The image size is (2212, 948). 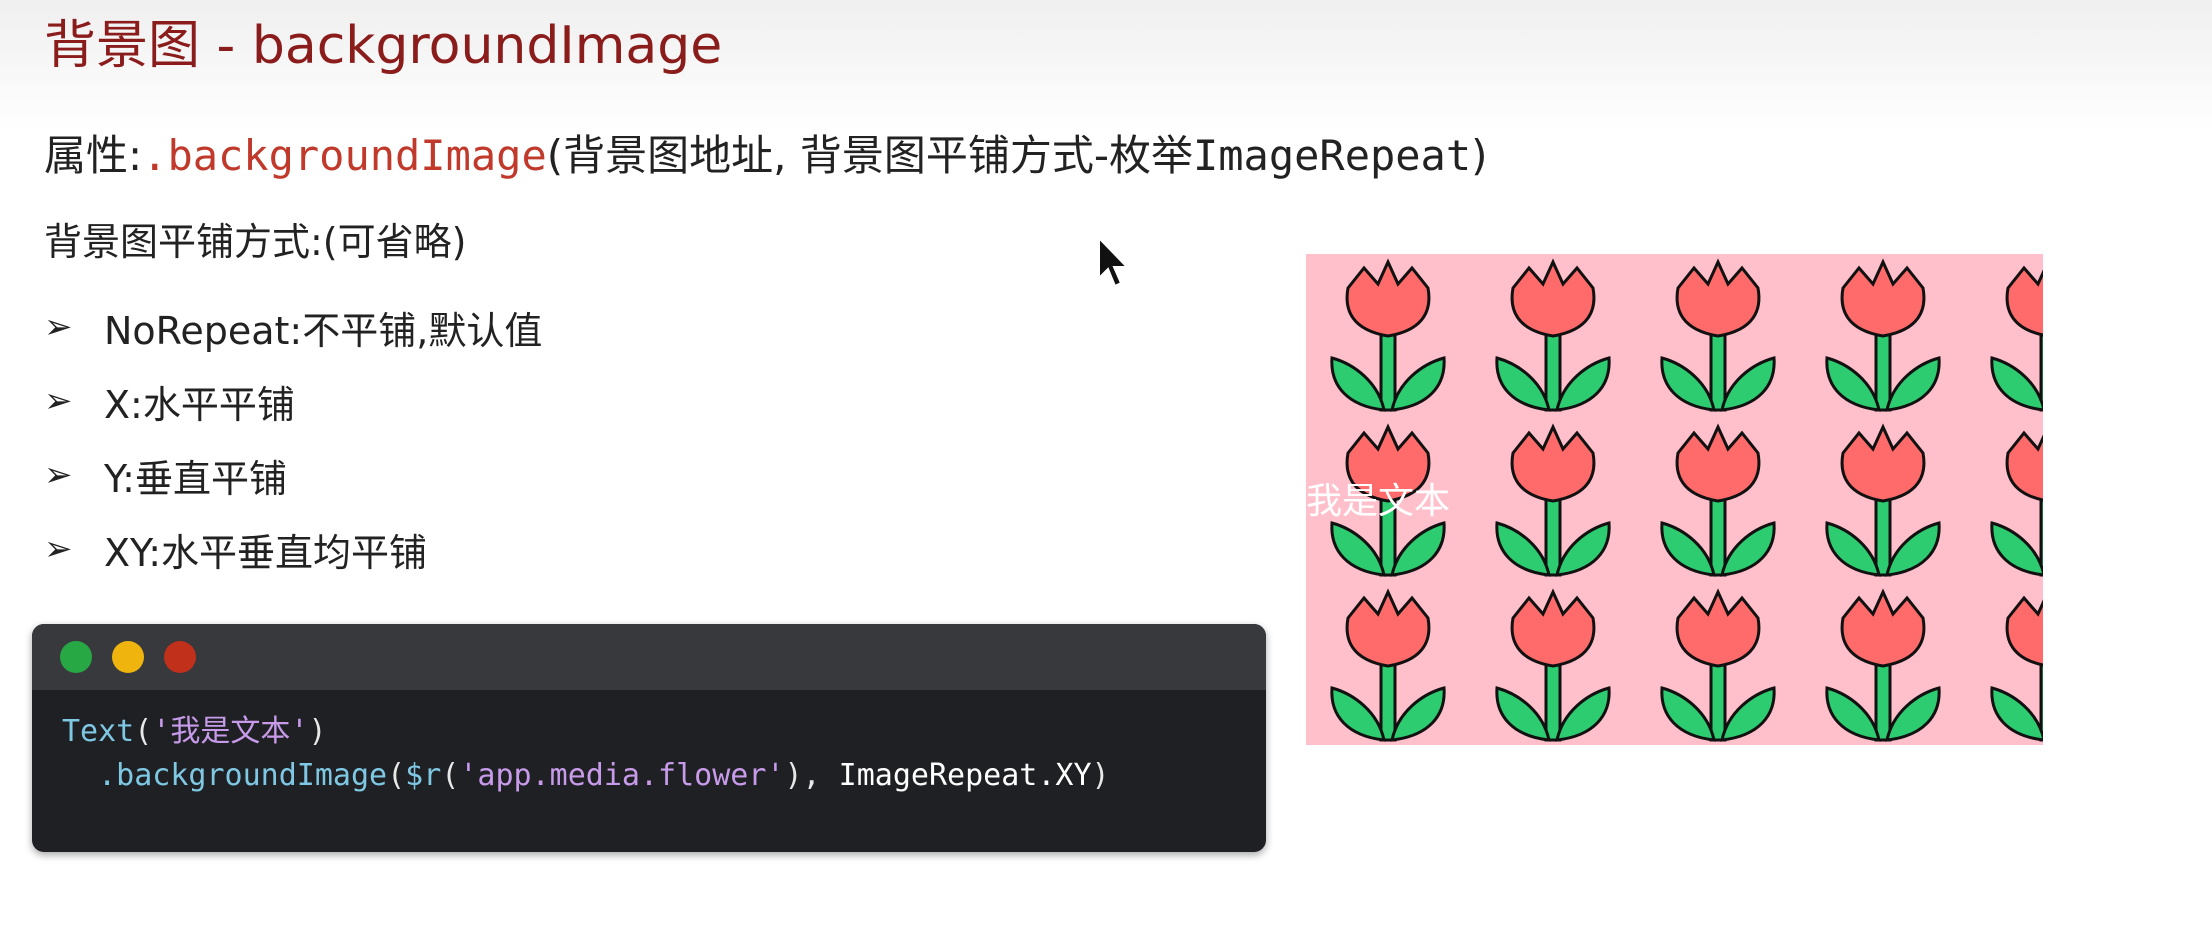 I want to click on property-label: 属性:, so click(x=93, y=155).